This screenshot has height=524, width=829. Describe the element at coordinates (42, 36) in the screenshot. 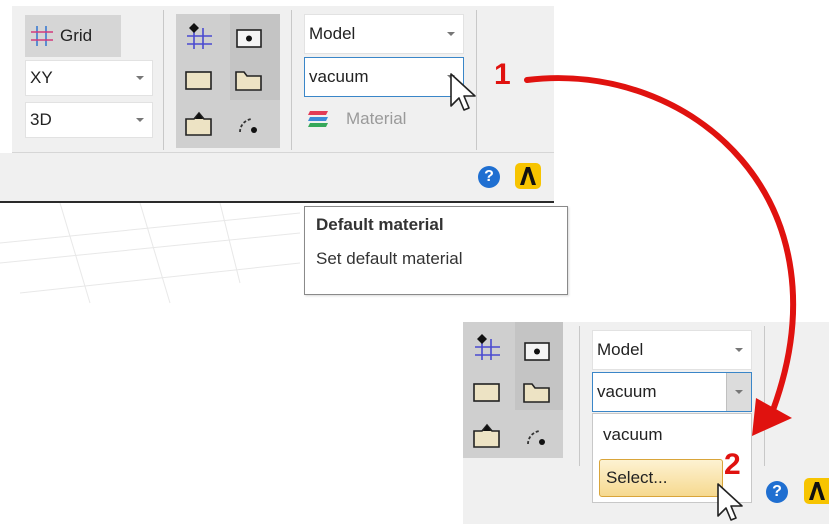

I see `grid-icon` at that location.